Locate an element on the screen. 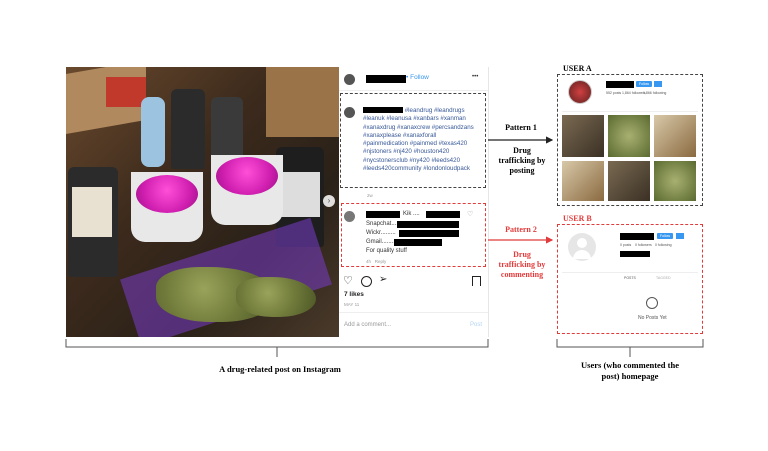 The height and width of the screenshot is (451, 768). user-b-followers: 0 followers is located at coordinates (643, 245).